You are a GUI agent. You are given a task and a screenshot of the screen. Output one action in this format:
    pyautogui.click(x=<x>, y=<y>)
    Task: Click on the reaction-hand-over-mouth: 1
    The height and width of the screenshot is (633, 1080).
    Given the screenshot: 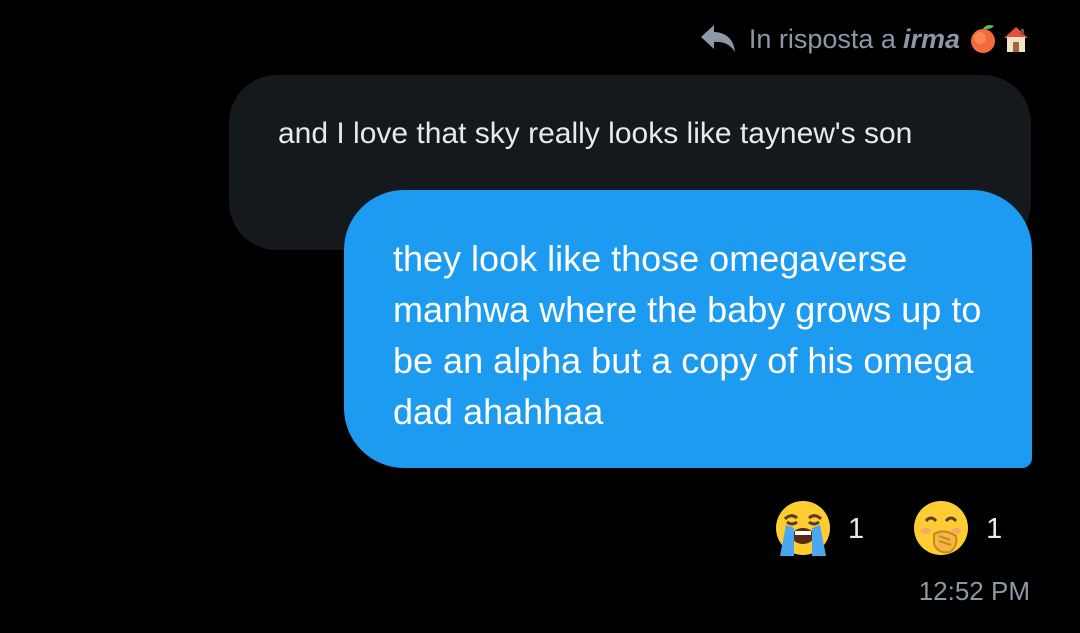 What is the action you would take?
    pyautogui.click(x=956, y=529)
    